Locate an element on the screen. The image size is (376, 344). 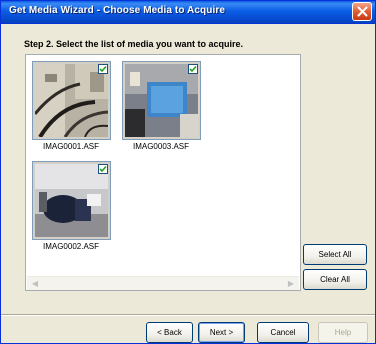
next-button-label: Next is located at coordinates (218, 332).